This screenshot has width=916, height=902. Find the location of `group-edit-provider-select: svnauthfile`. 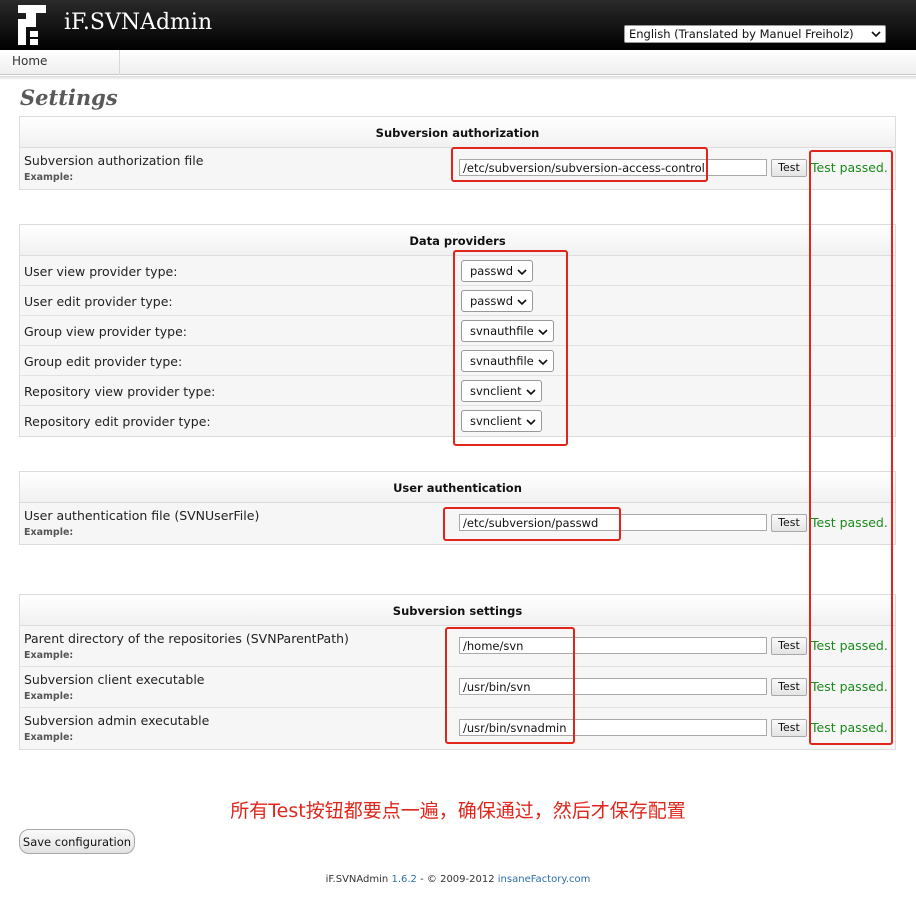

group-edit-provider-select: svnauthfile is located at coordinates (507, 361).